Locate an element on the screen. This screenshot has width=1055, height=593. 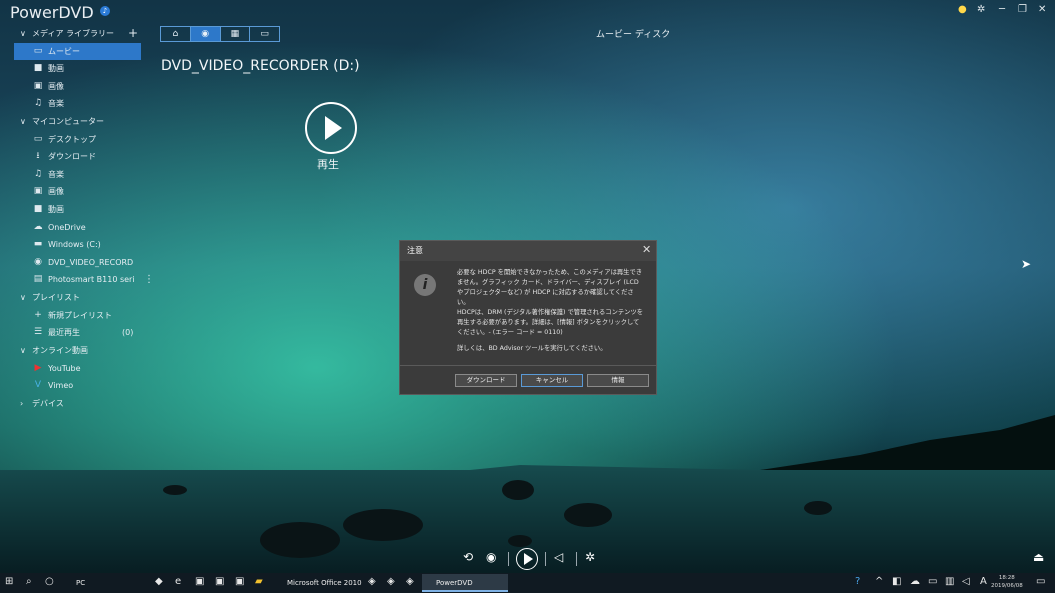
sidebar-item-video-folder: ■ 動画 is located at coordinates (71, 209).